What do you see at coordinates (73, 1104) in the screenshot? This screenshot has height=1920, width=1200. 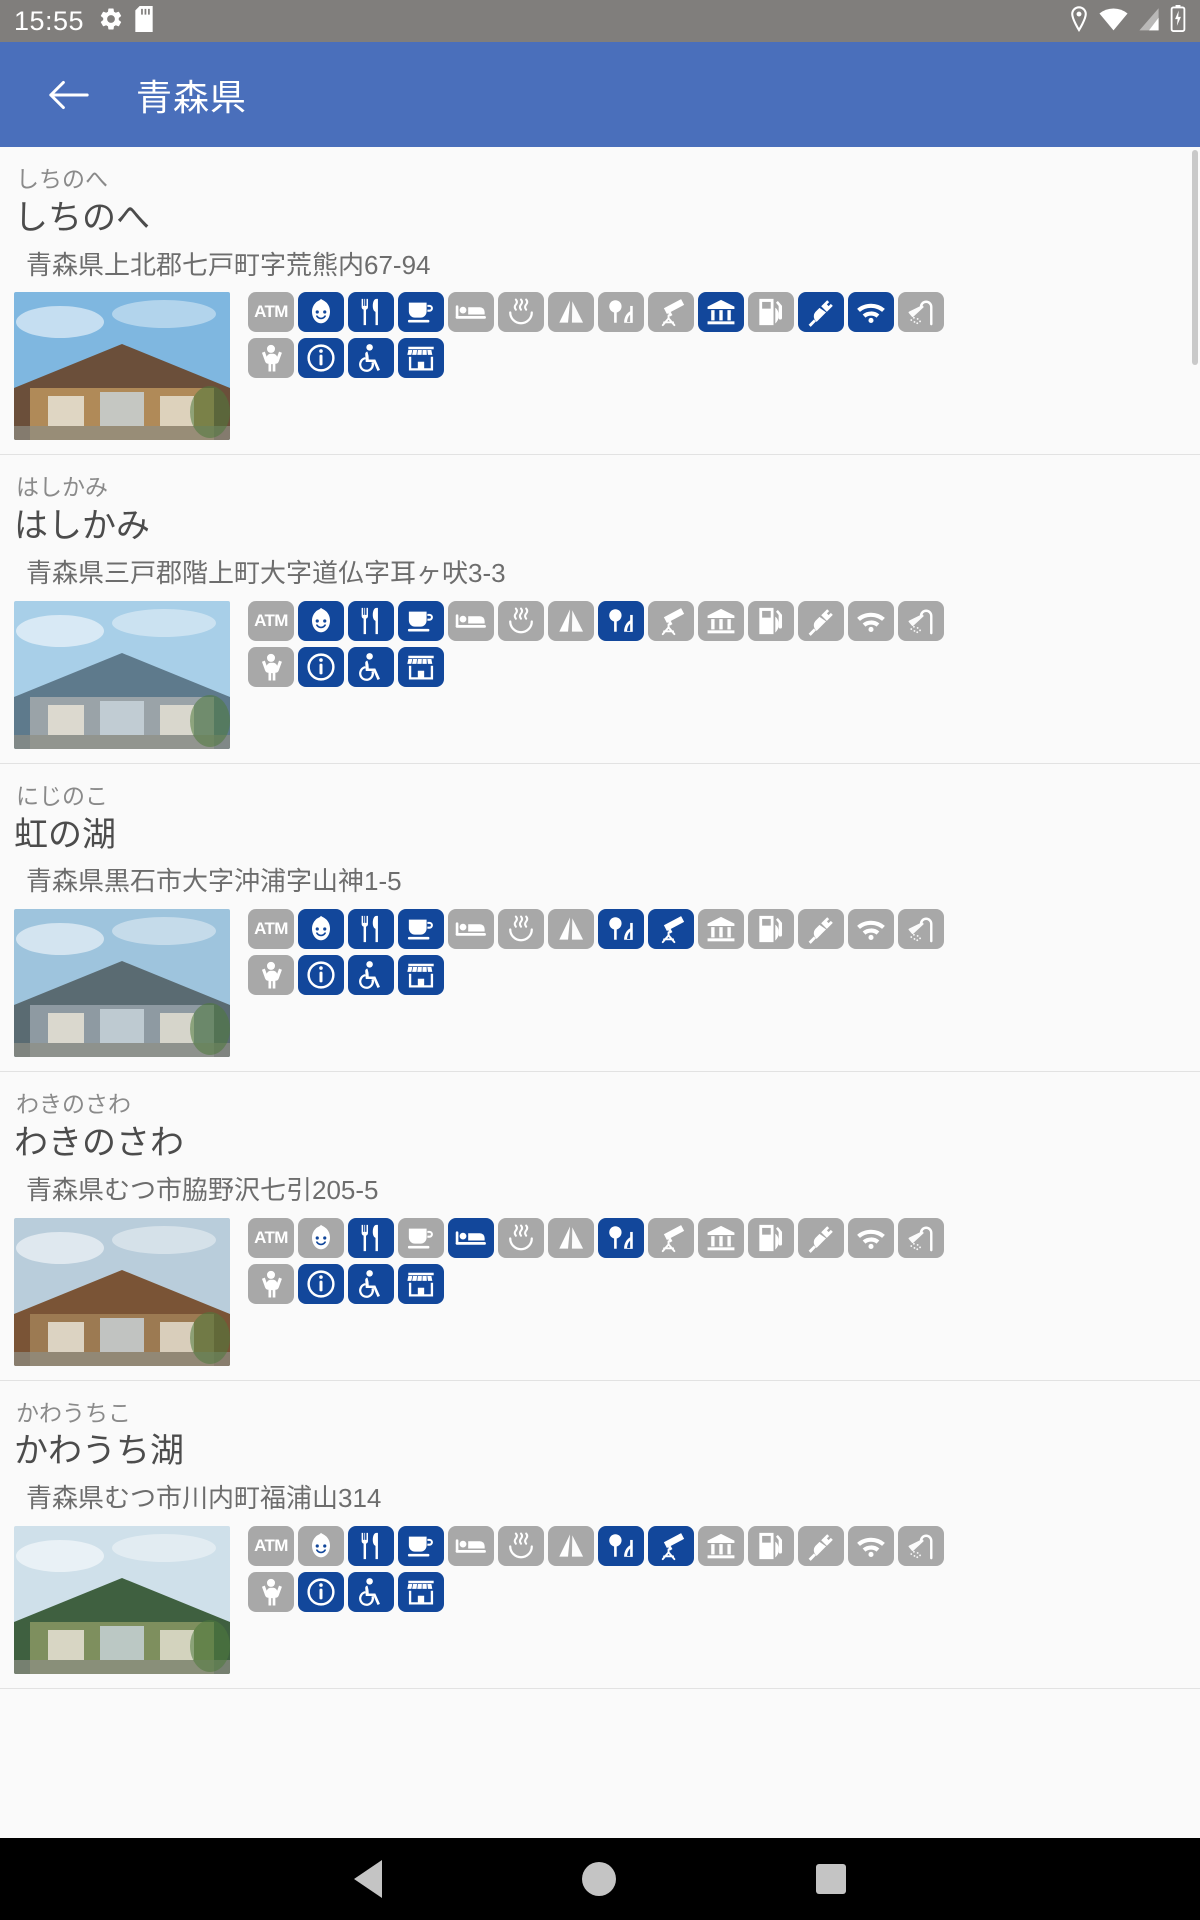 I see `item-kana: わきのさわ` at bounding box center [73, 1104].